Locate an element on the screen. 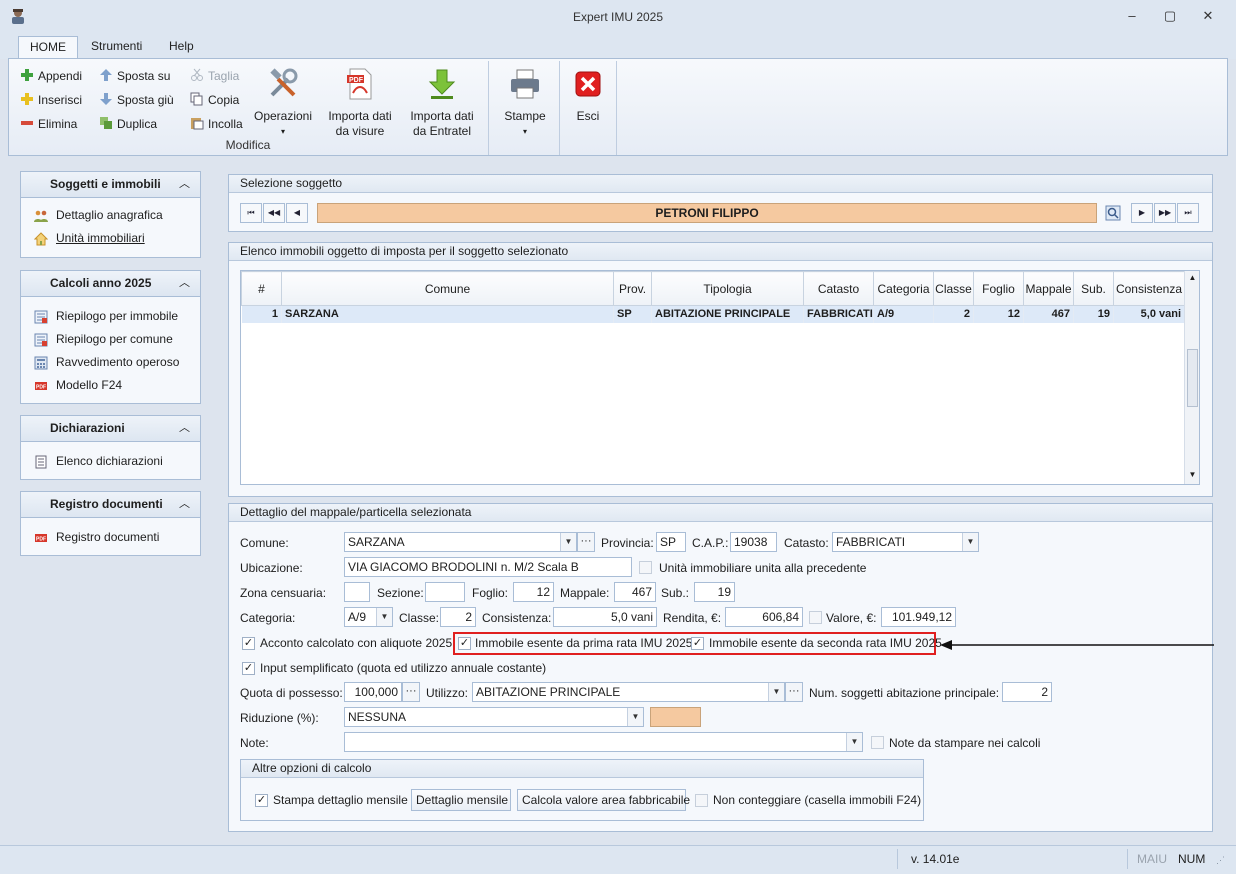 The width and height of the screenshot is (1236, 874). tab-help: Help is located at coordinates (181, 47).